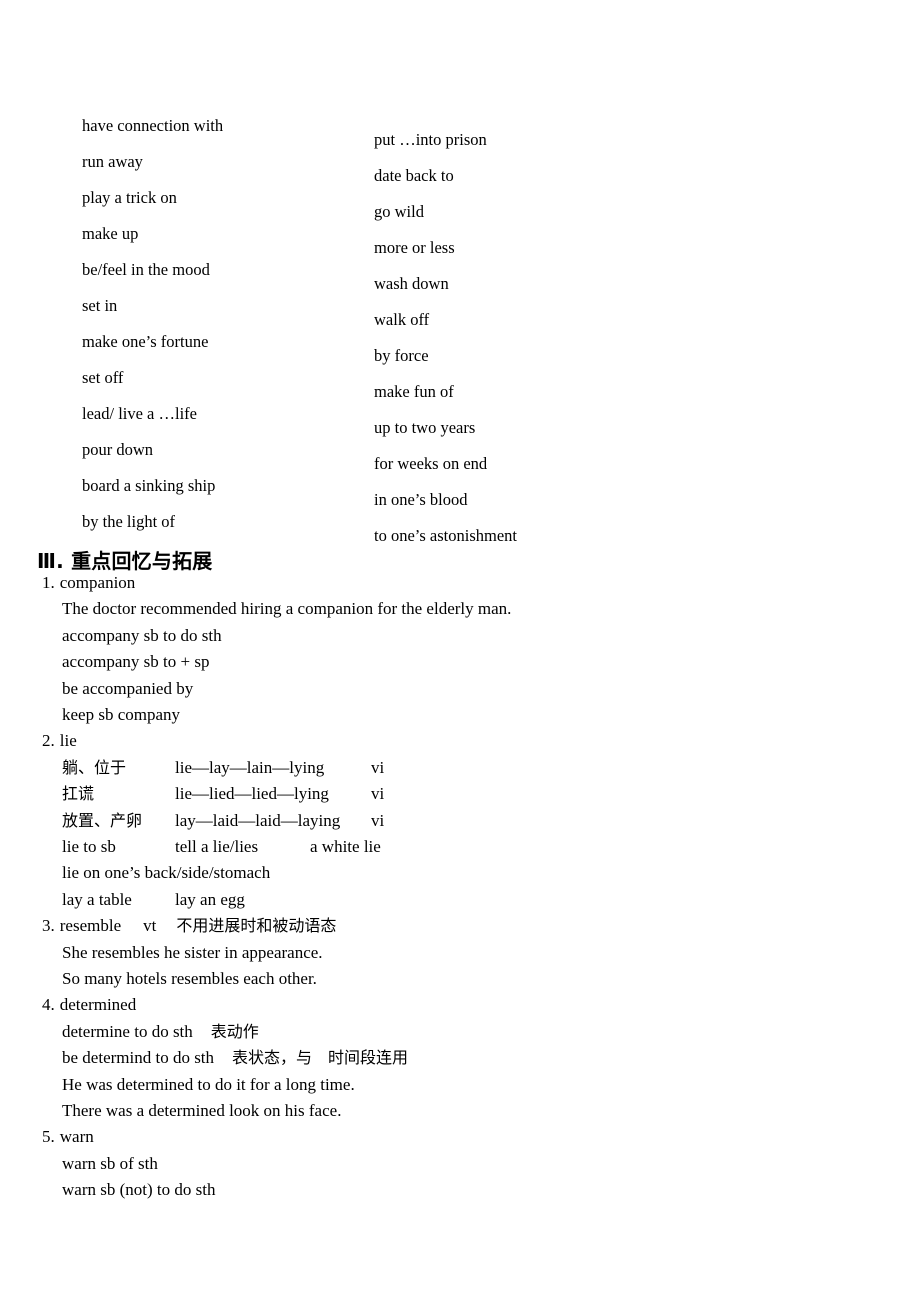  I want to click on conjugation-row: 放置、产卵 lay—laid—laid—laying vi, so click(460, 821).